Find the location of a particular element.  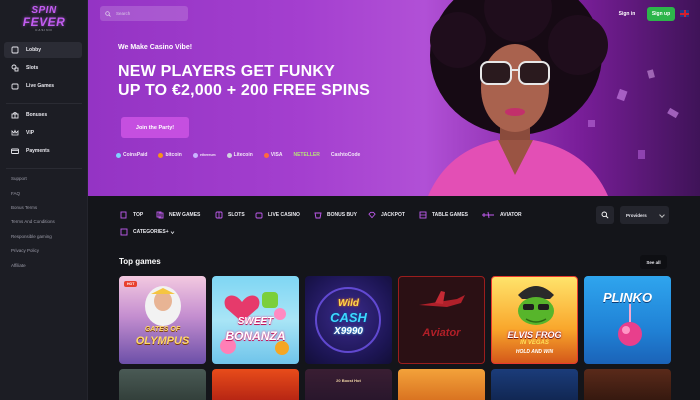

language-flag-icon is located at coordinates (684, 13).